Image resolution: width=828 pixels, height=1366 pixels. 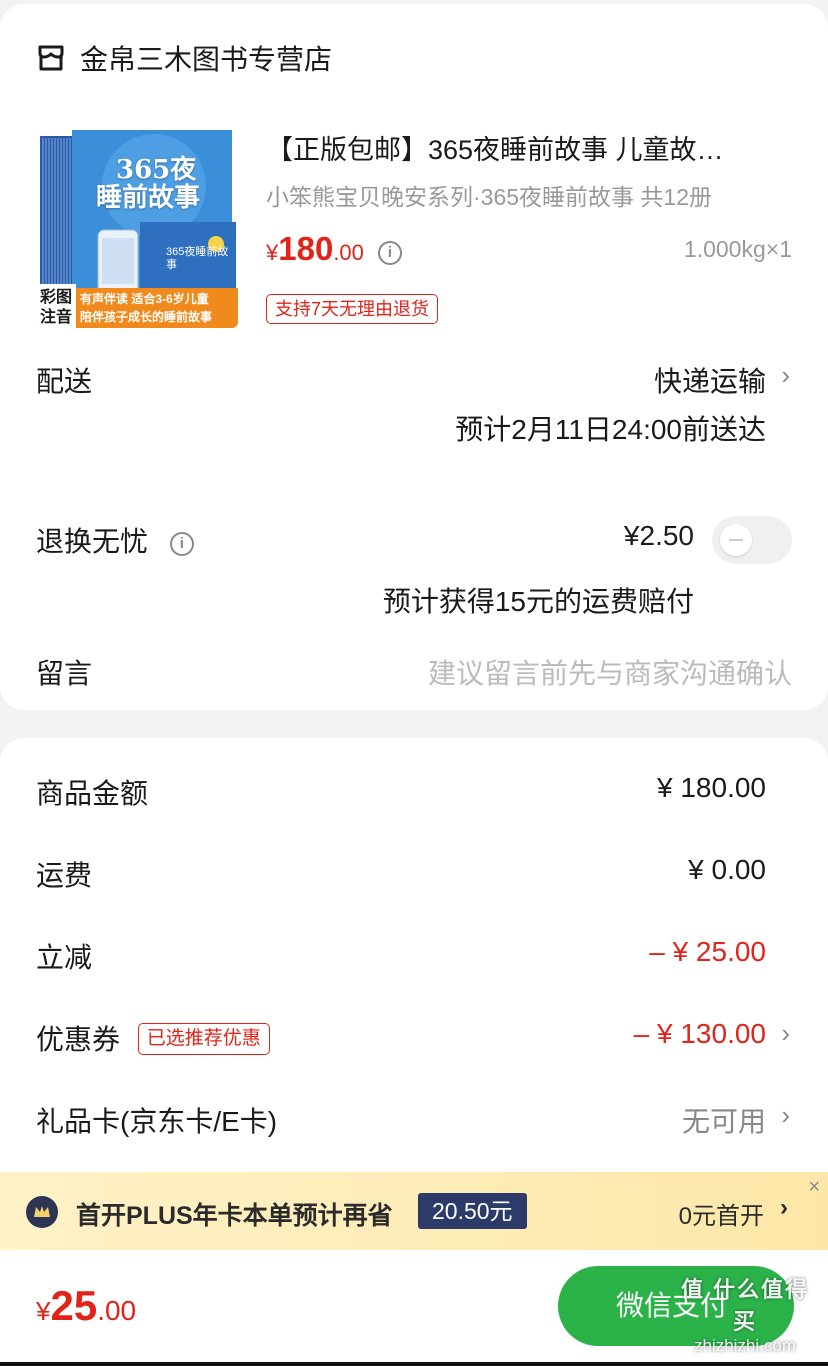 What do you see at coordinates (197, 258) in the screenshot?
I see `inner-book-title: 365夜睡前故事` at bounding box center [197, 258].